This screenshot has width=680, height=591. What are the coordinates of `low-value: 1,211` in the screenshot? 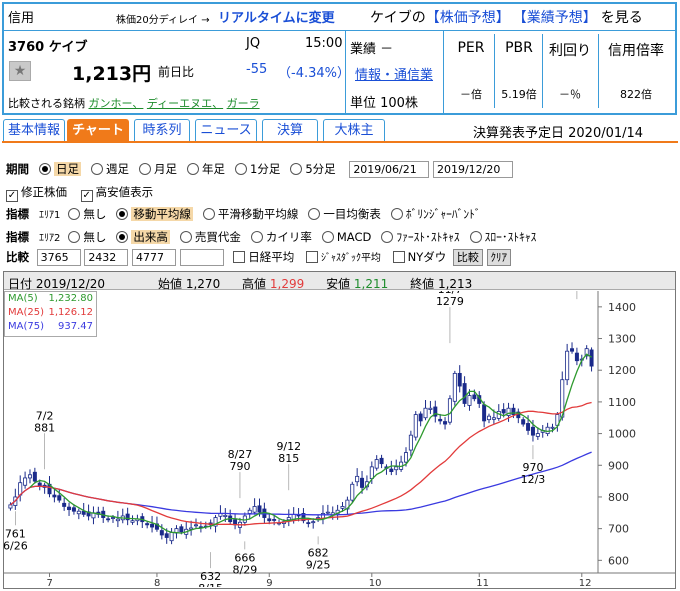 It's located at (371, 284).